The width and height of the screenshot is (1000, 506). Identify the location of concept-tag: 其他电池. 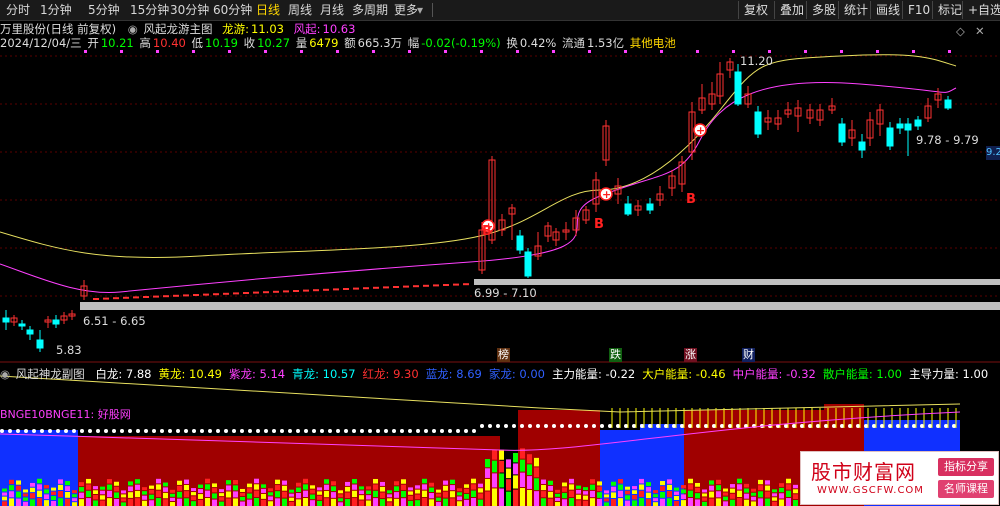
(653, 43).